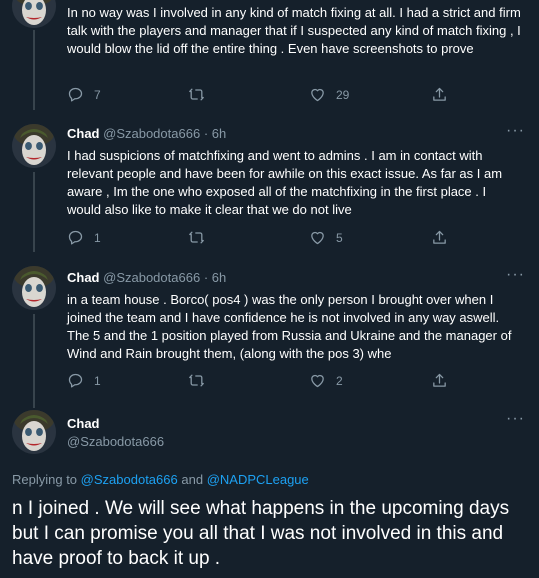 This screenshot has height=578, width=539. I want to click on reply-mention-2: @NADPCLeague, so click(258, 479).